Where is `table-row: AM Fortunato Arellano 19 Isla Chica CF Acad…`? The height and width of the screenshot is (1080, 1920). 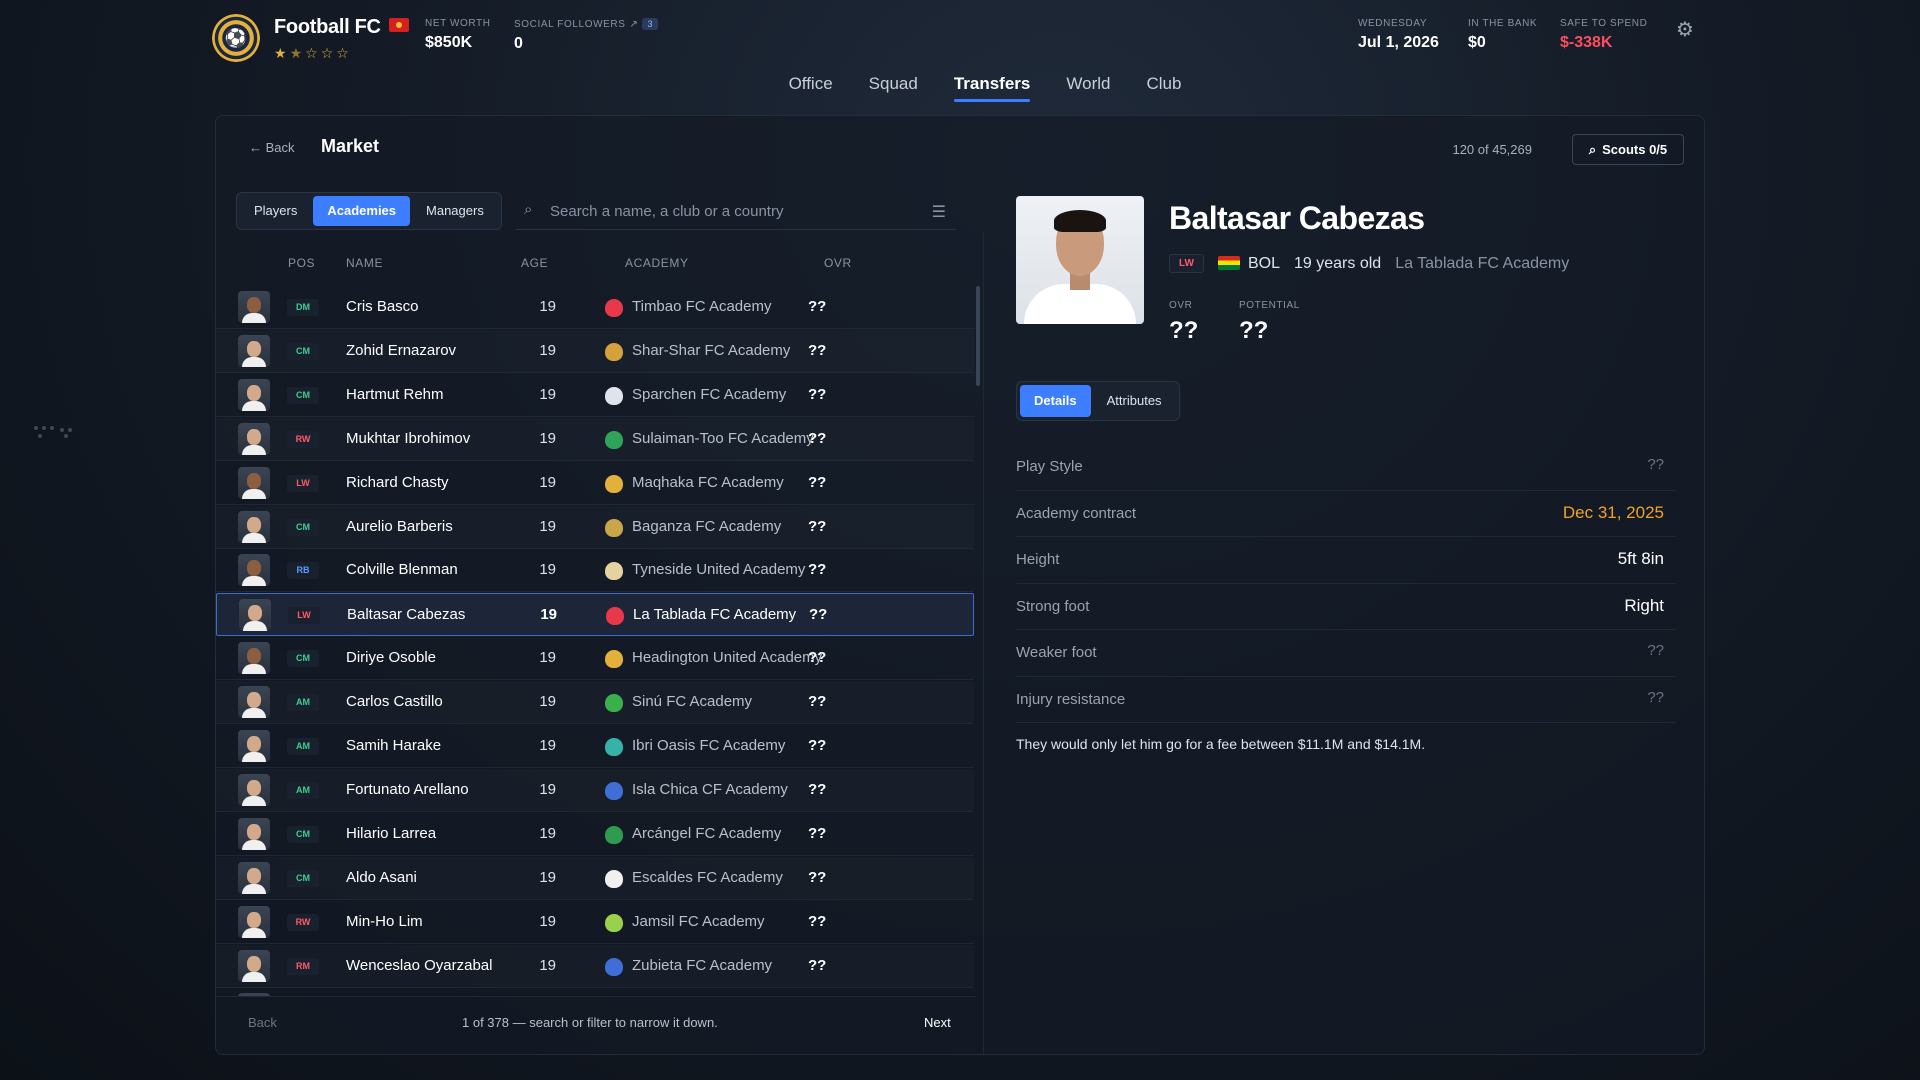
table-row: AM Fortunato Arellano 19 Isla Chica CF Acad… is located at coordinates (595, 790).